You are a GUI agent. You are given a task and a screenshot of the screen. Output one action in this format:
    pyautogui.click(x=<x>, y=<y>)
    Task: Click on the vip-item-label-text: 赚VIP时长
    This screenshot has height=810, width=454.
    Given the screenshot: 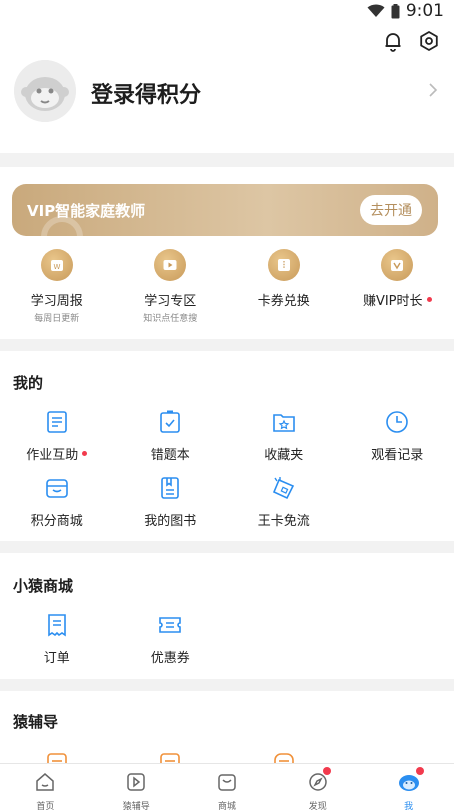 What is the action you would take?
    pyautogui.click(x=392, y=301)
    